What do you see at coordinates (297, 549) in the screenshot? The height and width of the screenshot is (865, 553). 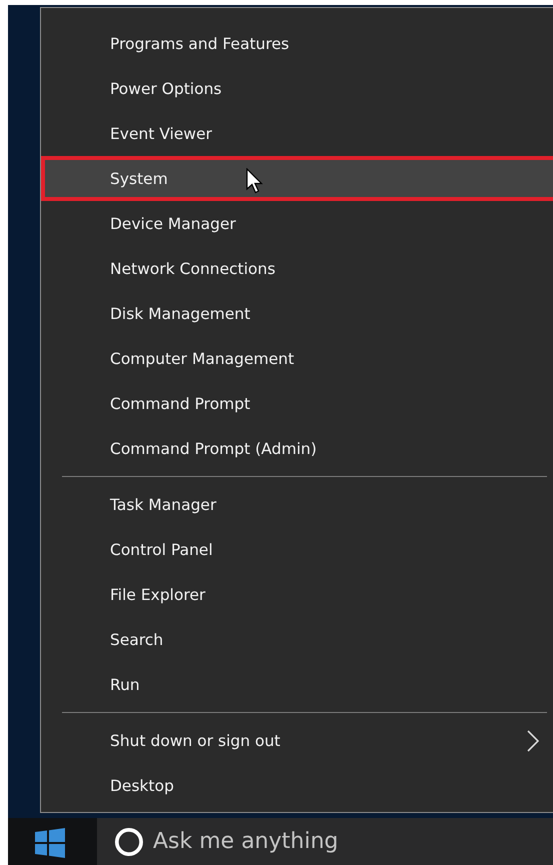 I see `menu-item: Control Panel` at bounding box center [297, 549].